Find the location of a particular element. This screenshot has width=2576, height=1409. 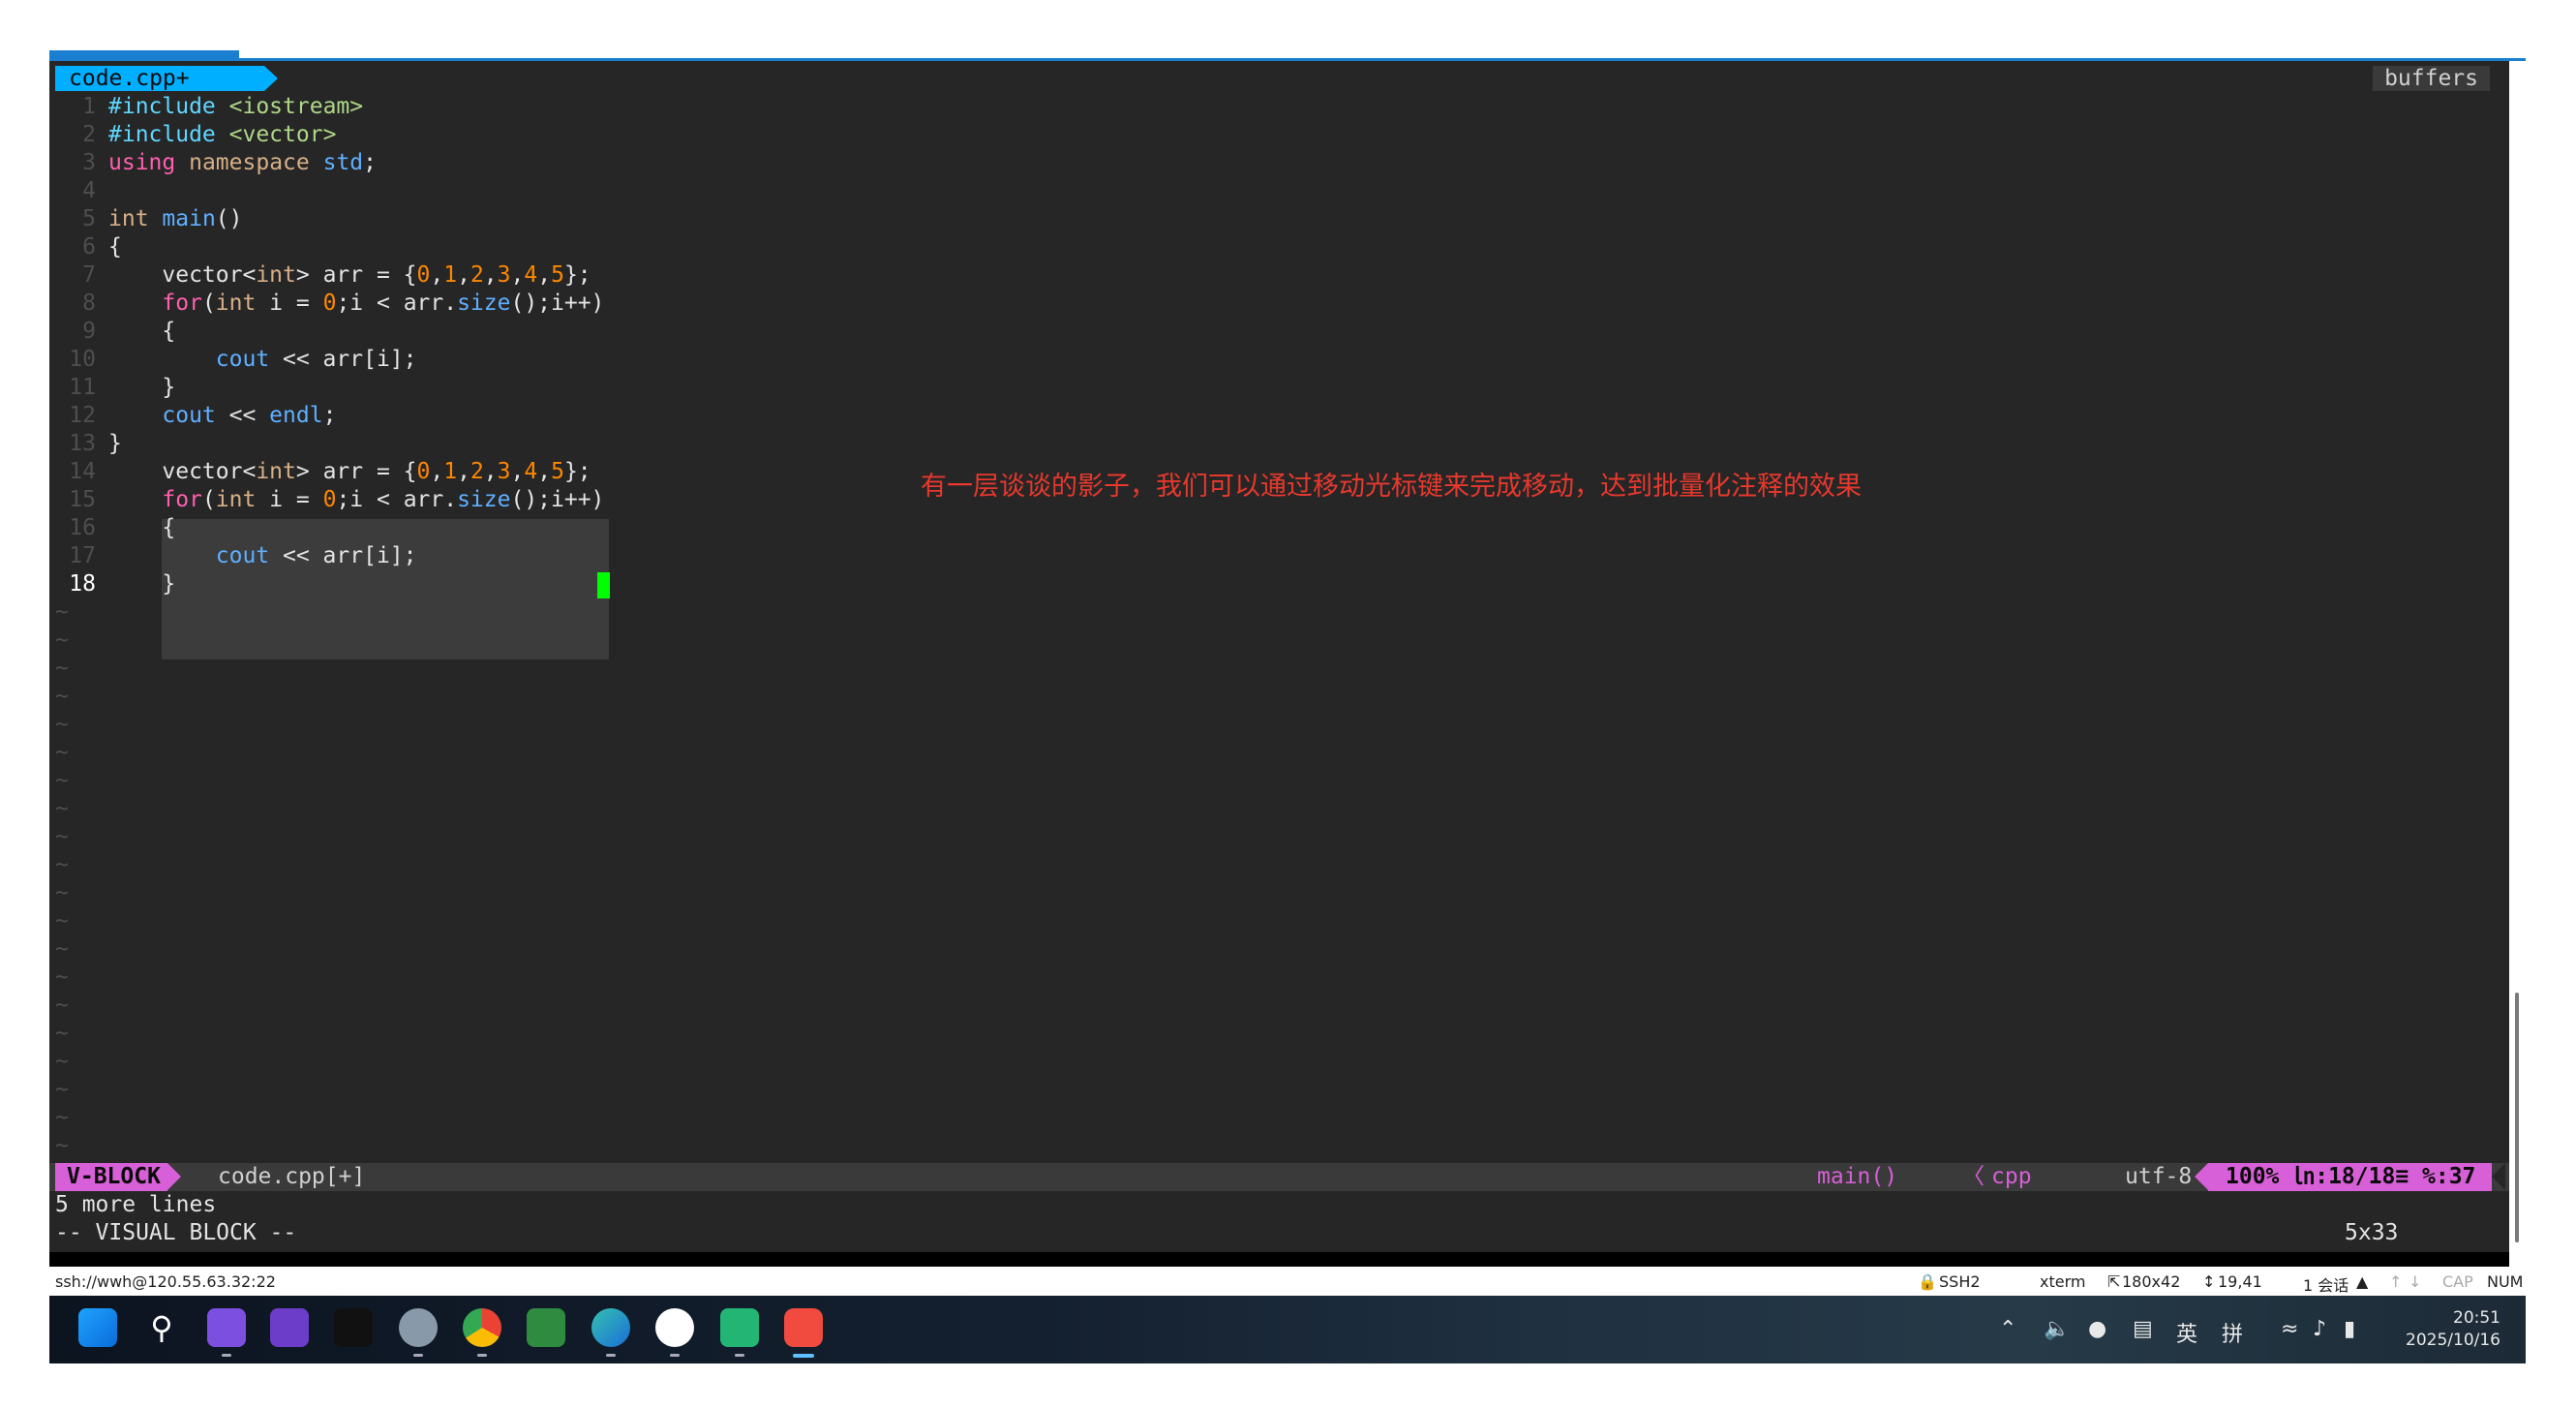

battery-icon: ▮ is located at coordinates (2349, 1329).